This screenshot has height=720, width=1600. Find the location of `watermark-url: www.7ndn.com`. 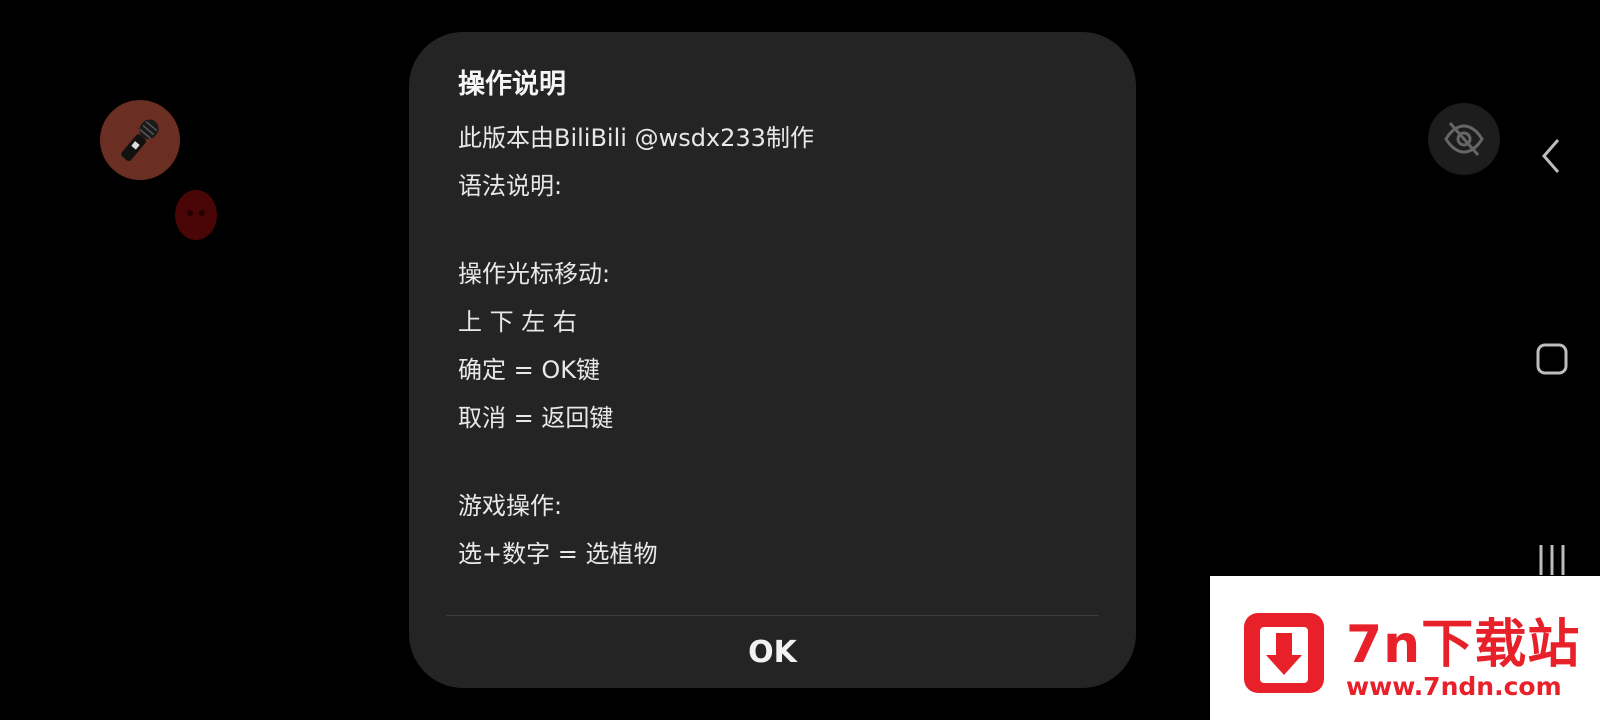

watermark-url: www.7ndn.com is located at coordinates (1454, 686).